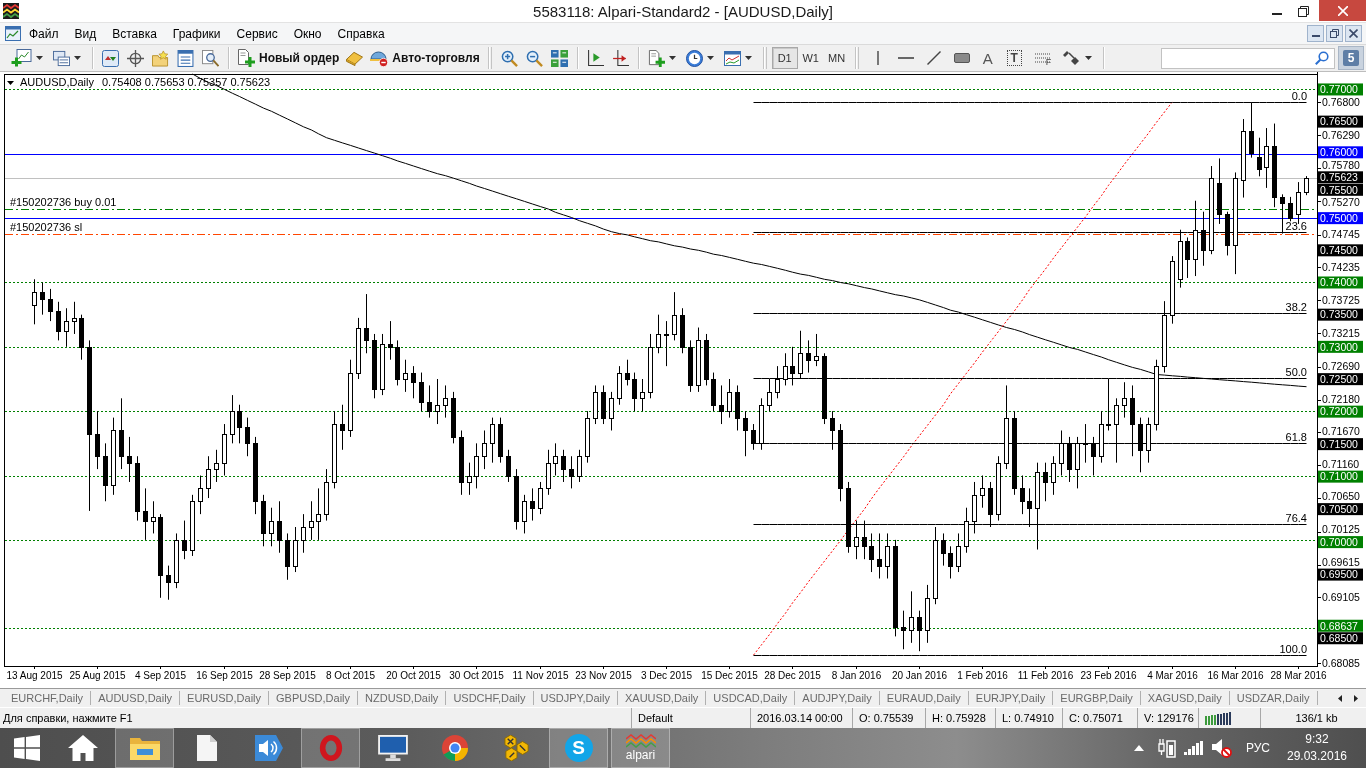 Image resolution: width=1366 pixels, height=768 pixels. I want to click on time-axis-label: 25 Aug 2015, so click(97, 675).